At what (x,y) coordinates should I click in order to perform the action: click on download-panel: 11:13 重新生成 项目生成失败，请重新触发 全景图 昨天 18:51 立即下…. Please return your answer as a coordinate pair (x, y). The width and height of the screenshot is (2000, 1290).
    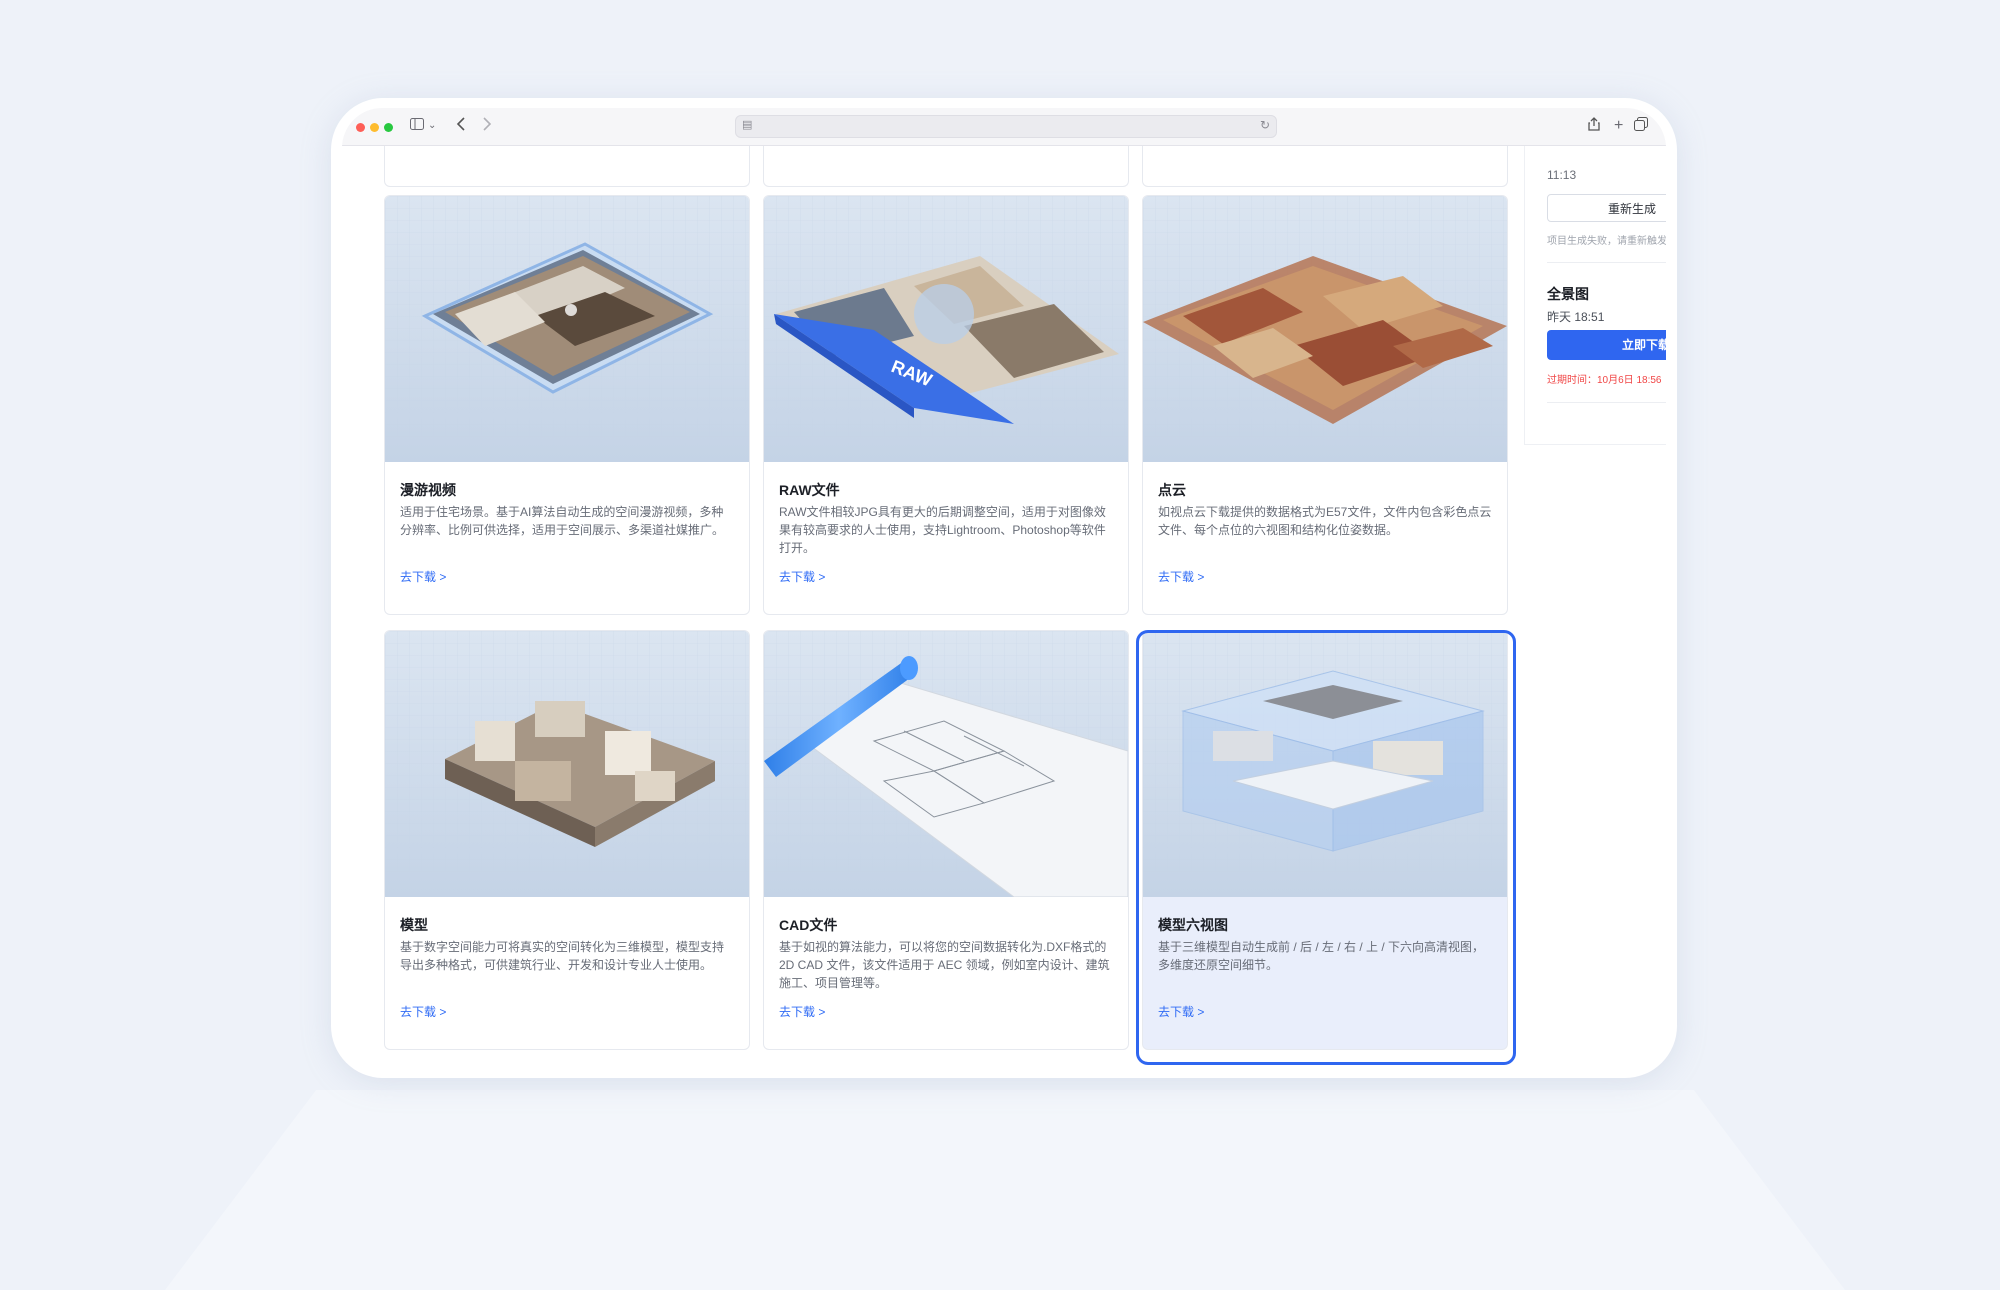
    Looking at the image, I should click on (1595, 295).